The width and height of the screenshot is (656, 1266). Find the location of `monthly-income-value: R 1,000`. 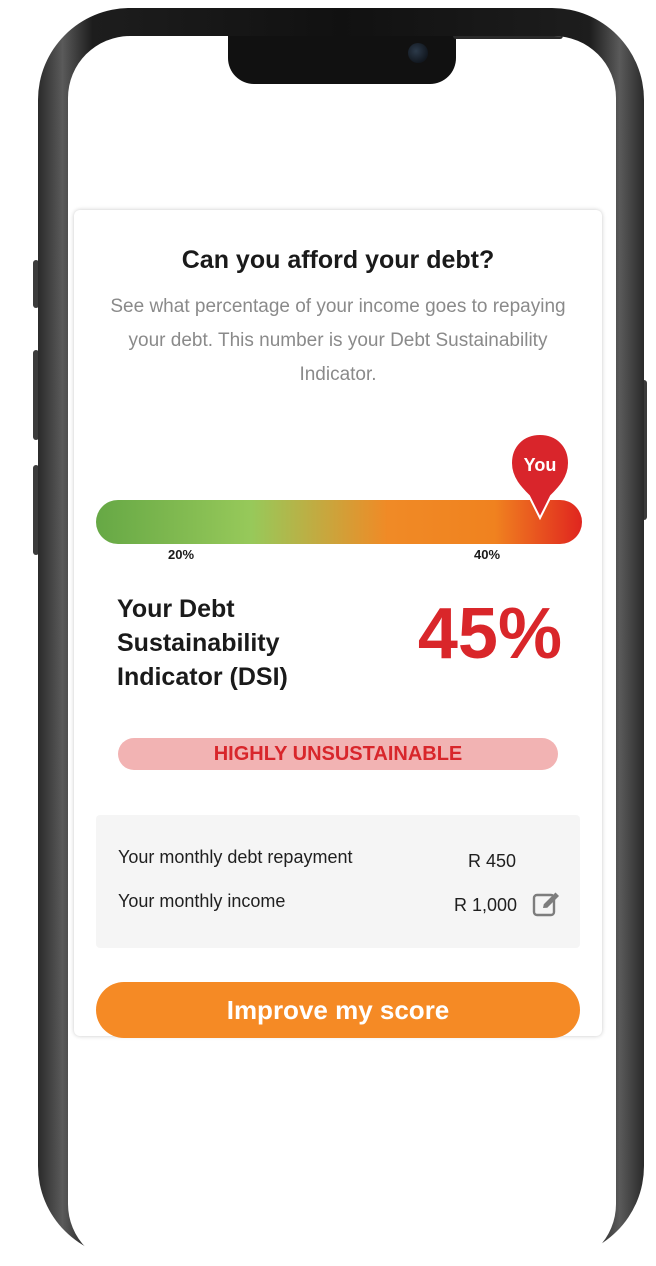

monthly-income-value: R 1,000 is located at coordinates (486, 905).